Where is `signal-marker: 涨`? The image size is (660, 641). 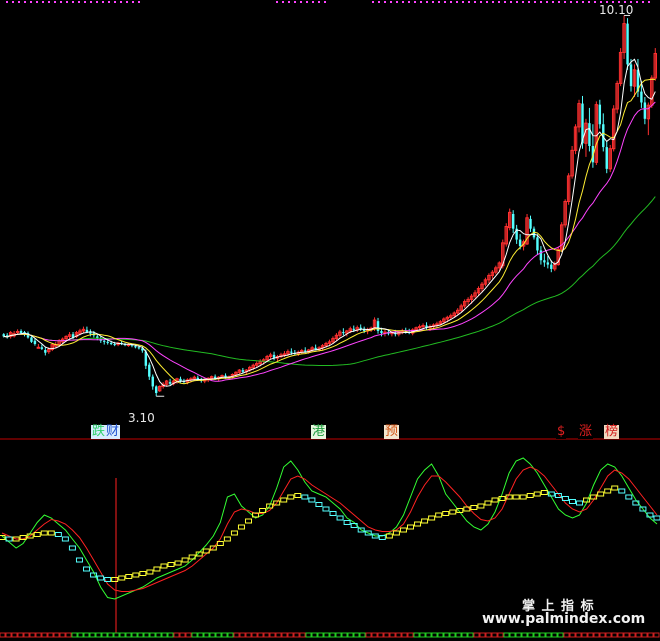 signal-marker: 涨 is located at coordinates (586, 431).